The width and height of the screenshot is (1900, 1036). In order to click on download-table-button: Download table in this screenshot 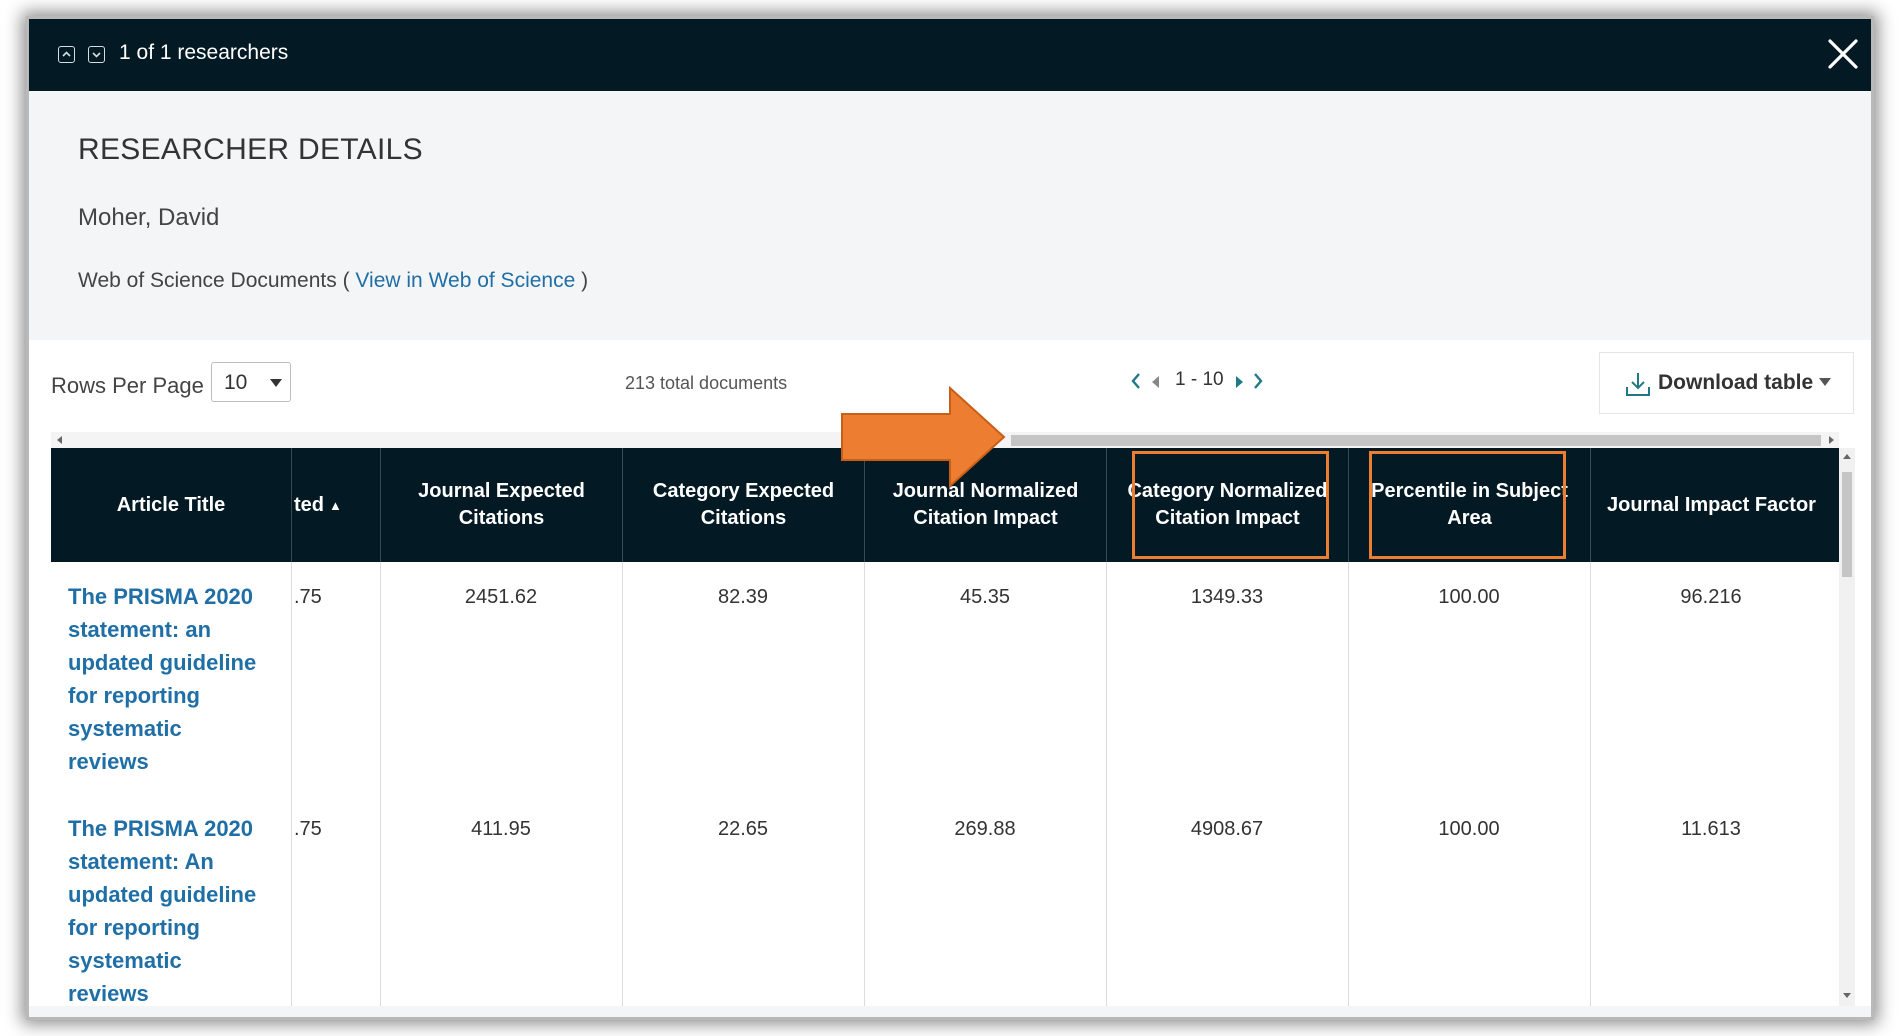, I will do `click(1726, 383)`.